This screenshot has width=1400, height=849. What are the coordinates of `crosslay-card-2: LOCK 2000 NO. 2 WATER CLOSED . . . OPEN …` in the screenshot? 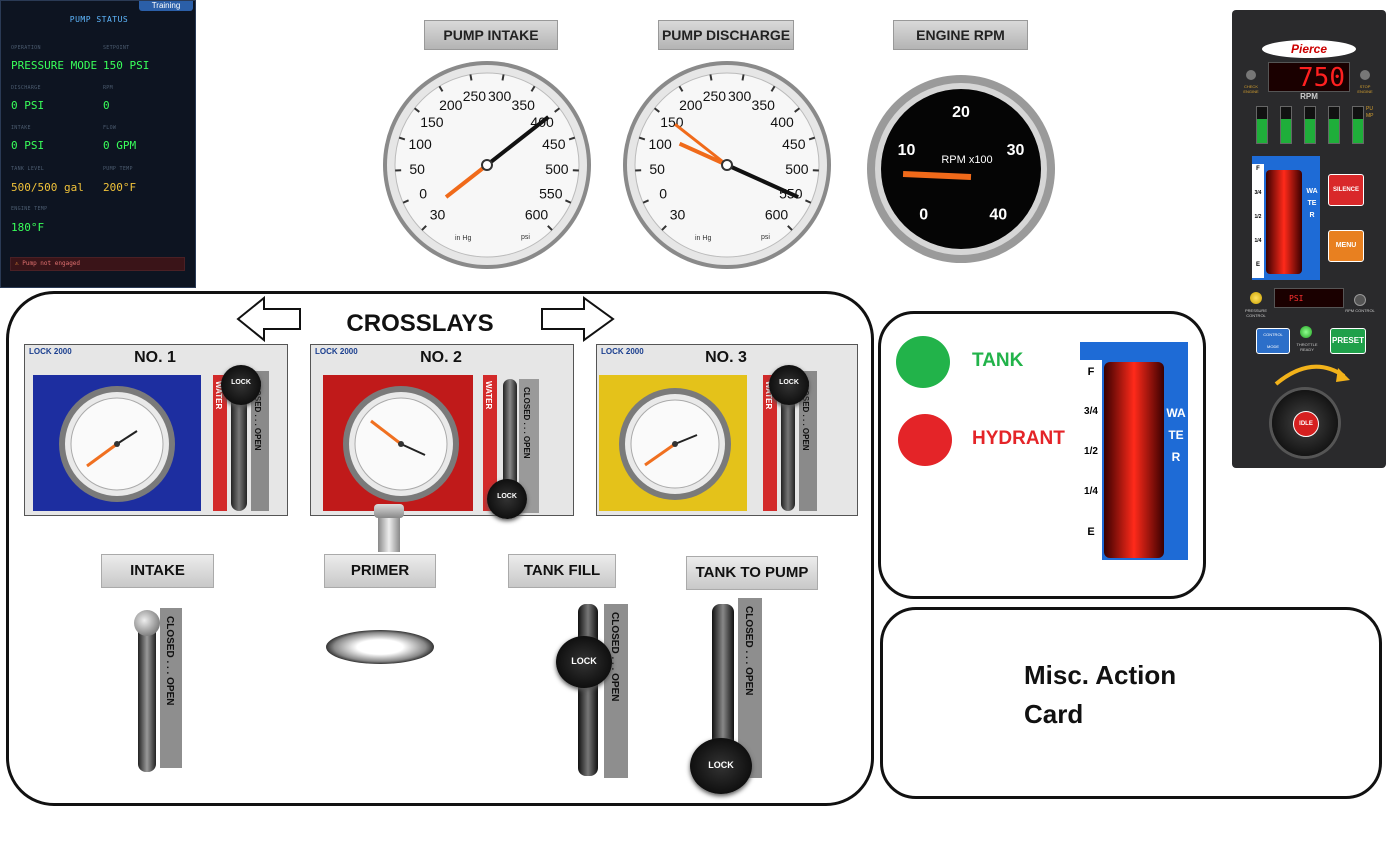 It's located at (442, 431).